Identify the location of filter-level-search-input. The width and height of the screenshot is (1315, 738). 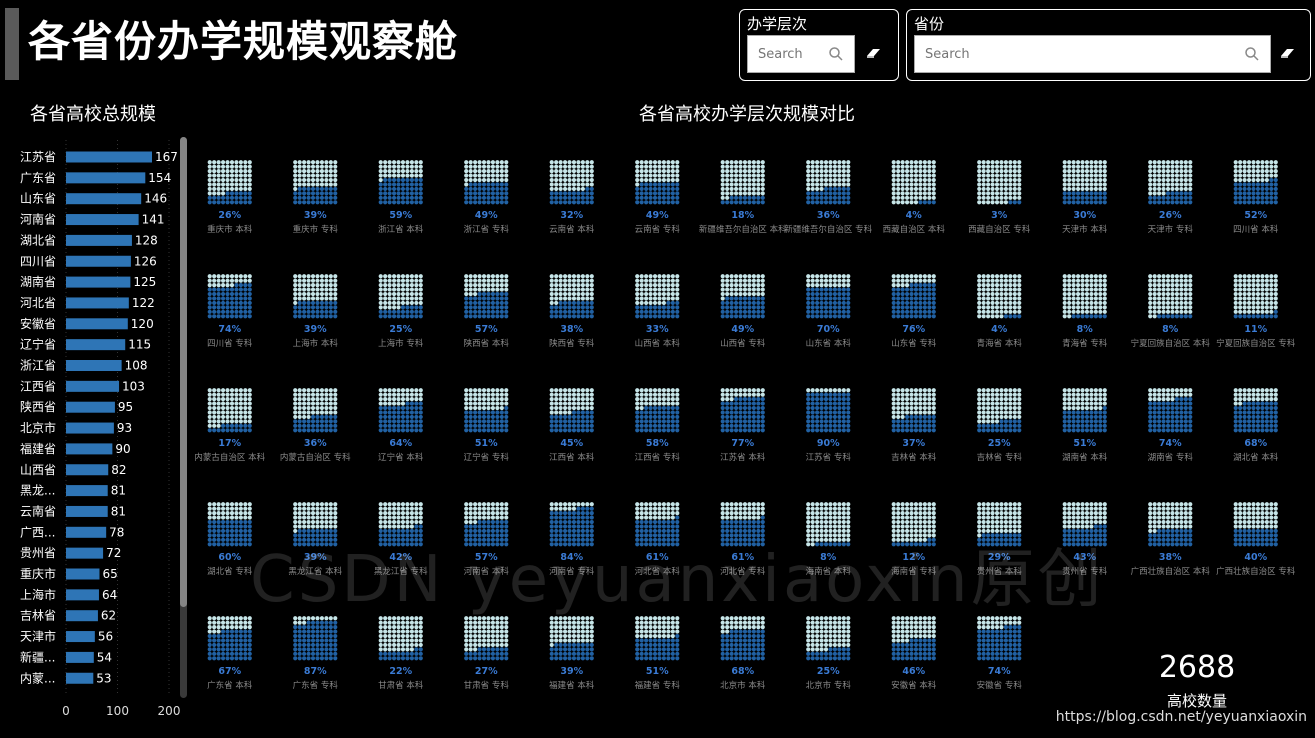
(783, 54).